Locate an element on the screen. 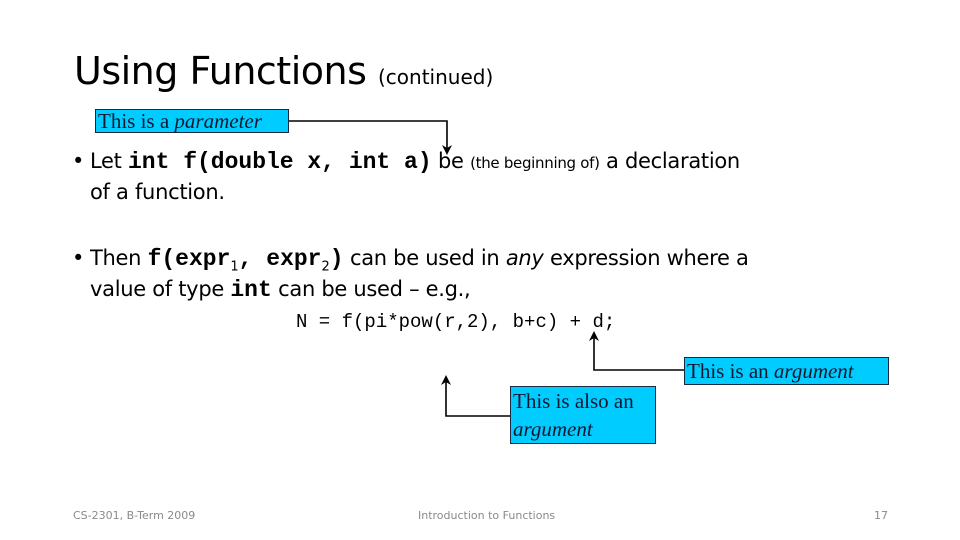 The height and width of the screenshot is (540, 960). footer-course: CS-2301, B-Term 2009 is located at coordinates (134, 515).